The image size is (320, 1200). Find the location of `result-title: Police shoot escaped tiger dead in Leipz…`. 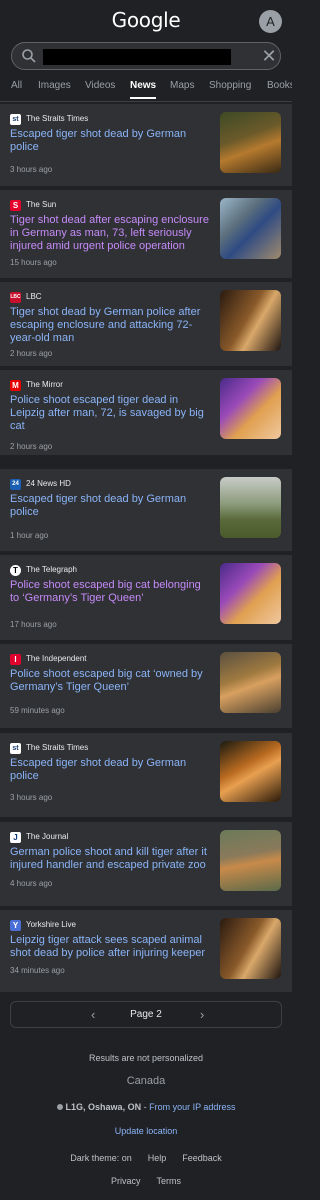

result-title: Police shoot escaped tiger dead in Leipz… is located at coordinates (110, 413).